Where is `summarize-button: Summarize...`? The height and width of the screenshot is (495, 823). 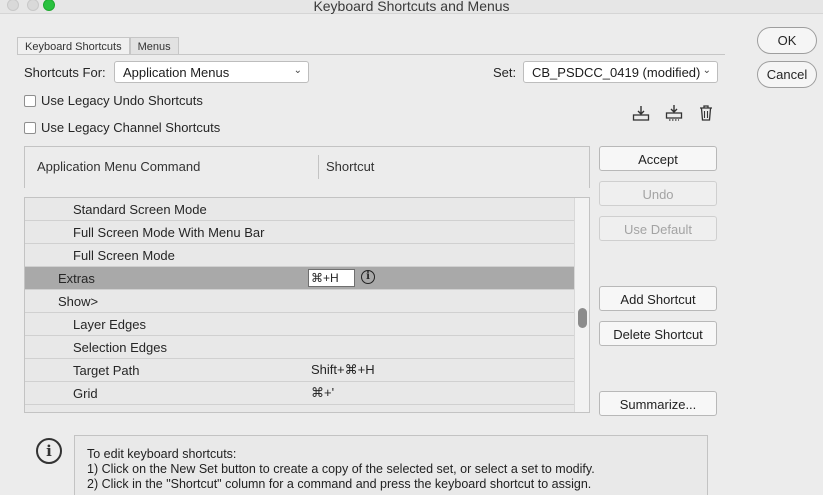
summarize-button: Summarize... is located at coordinates (658, 403).